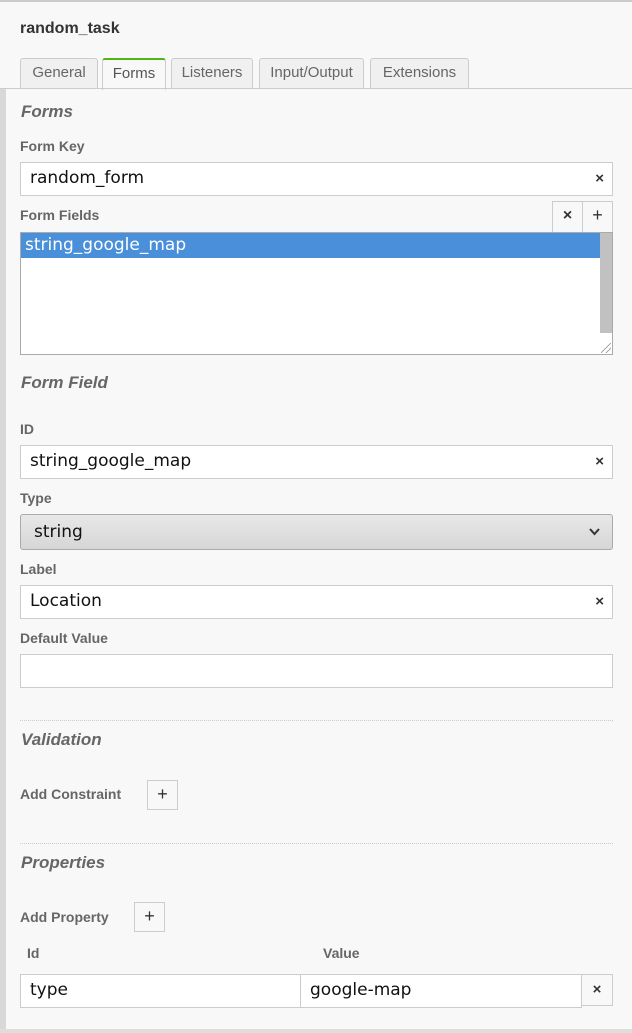 Image resolution: width=632 pixels, height=1033 pixels. Describe the element at coordinates (160, 991) in the screenshot. I see `property-id-input: type` at that location.